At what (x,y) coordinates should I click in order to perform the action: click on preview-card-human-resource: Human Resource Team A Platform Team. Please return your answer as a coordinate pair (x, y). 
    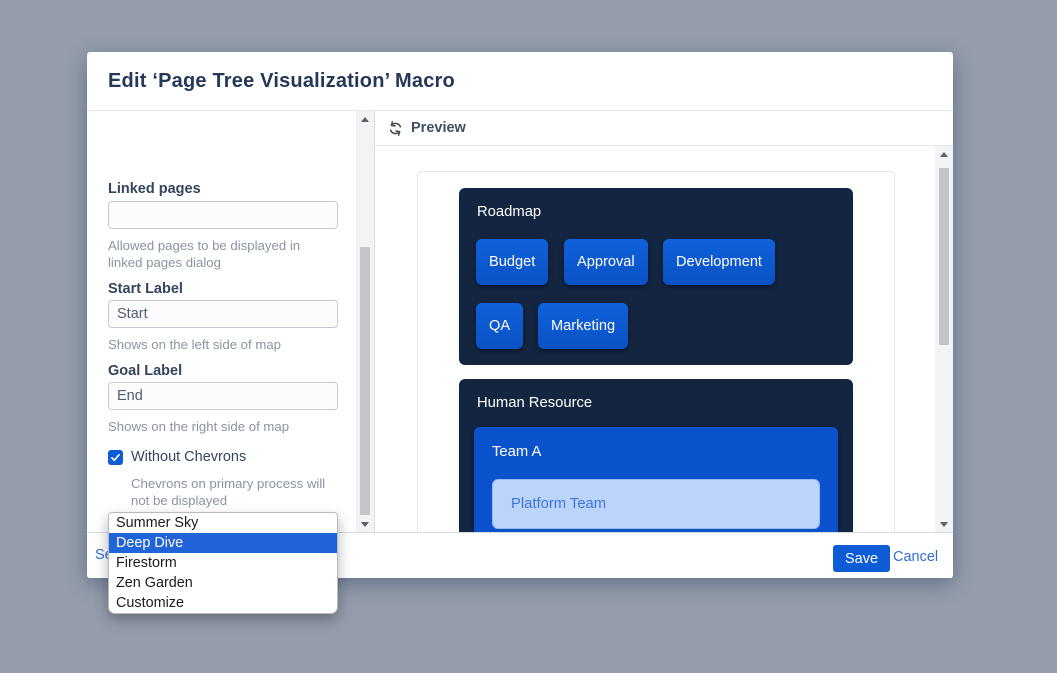
    Looking at the image, I should click on (656, 455).